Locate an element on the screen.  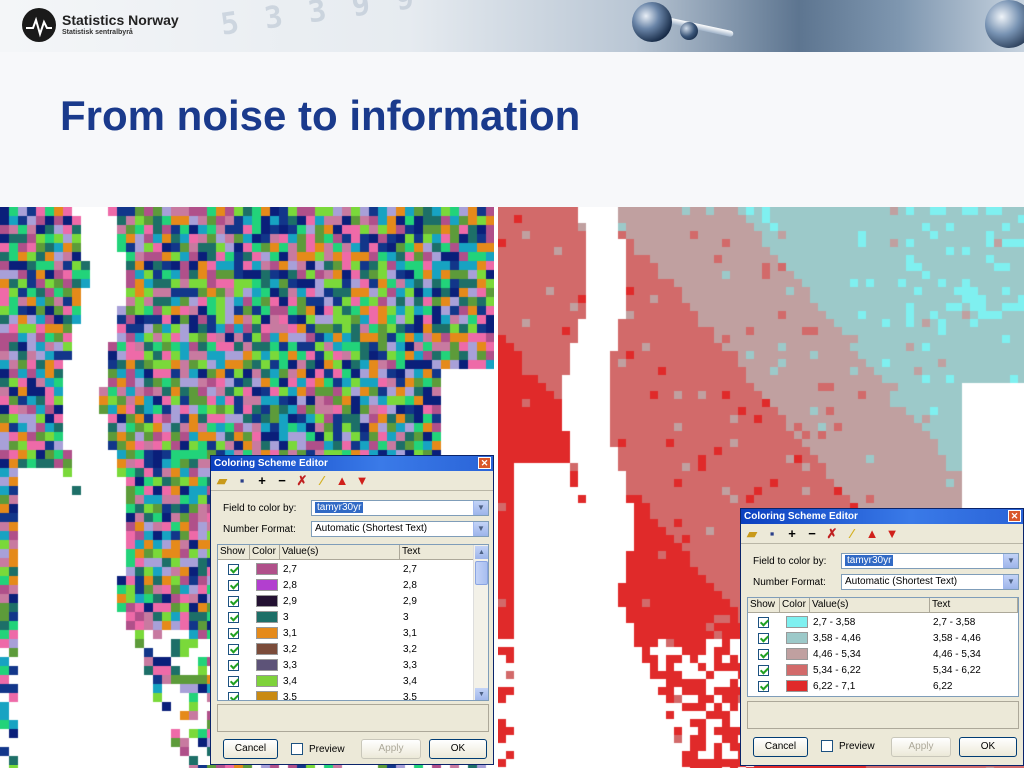
value-cell: 2,8 is located at coordinates (340, 585).